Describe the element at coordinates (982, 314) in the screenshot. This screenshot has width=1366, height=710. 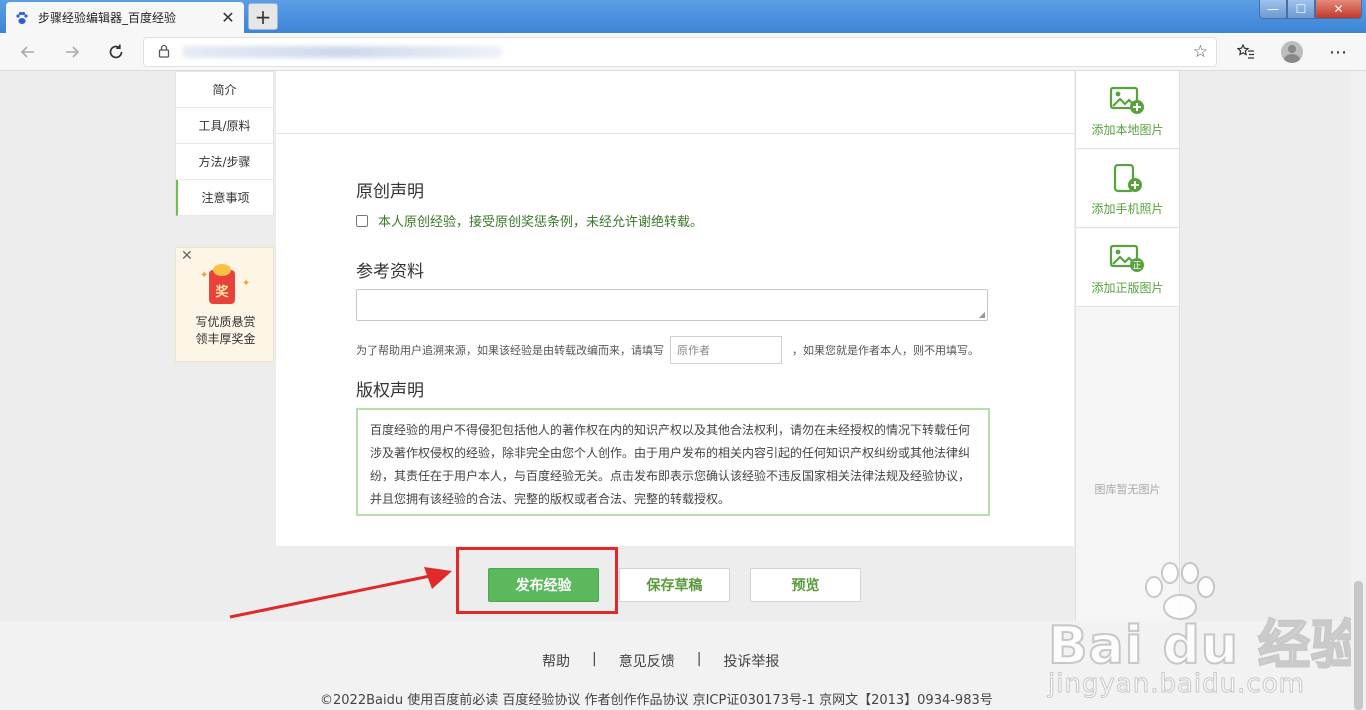
I see `resize-grip-icon: ◢` at that location.